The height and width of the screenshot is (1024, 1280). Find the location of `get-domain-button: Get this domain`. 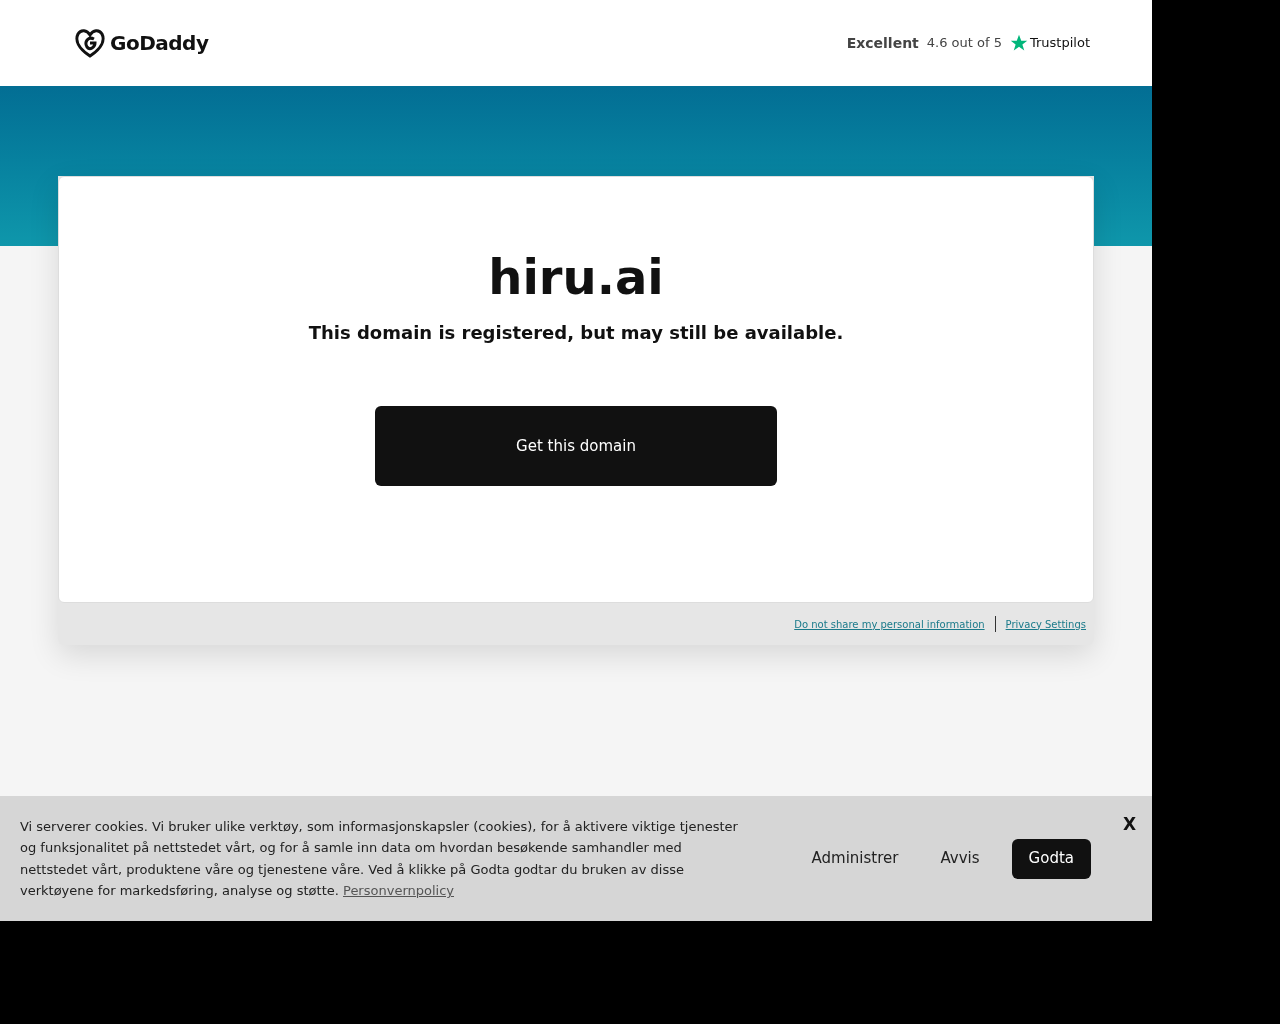

get-domain-button: Get this domain is located at coordinates (576, 446).